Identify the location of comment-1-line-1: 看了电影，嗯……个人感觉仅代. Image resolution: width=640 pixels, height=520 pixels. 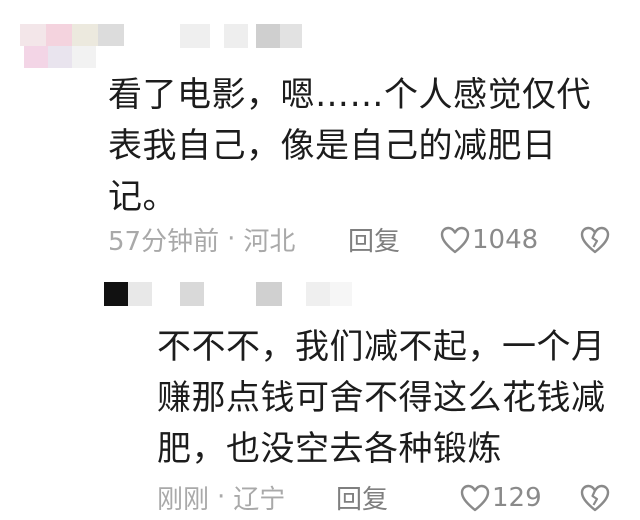
(349, 95).